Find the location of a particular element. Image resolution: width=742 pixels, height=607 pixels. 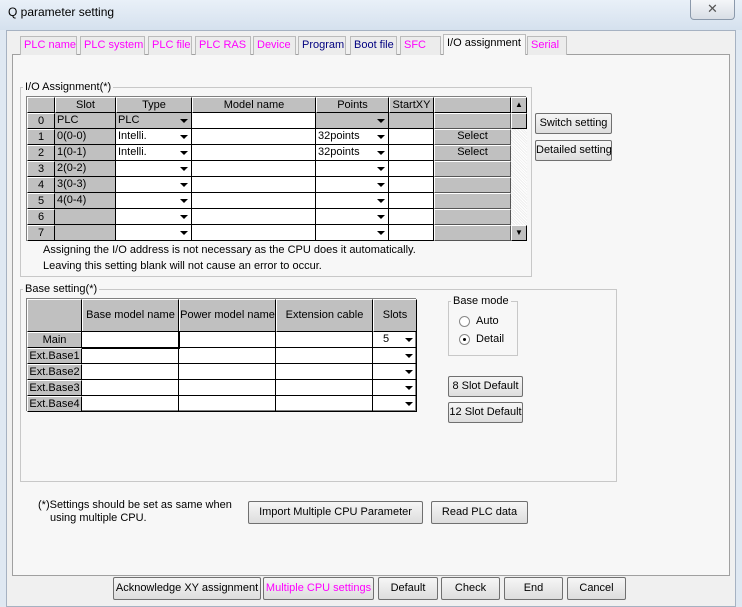

acknowledge-xy-assignment-button: Acknowledge XY assignment is located at coordinates (187, 588).